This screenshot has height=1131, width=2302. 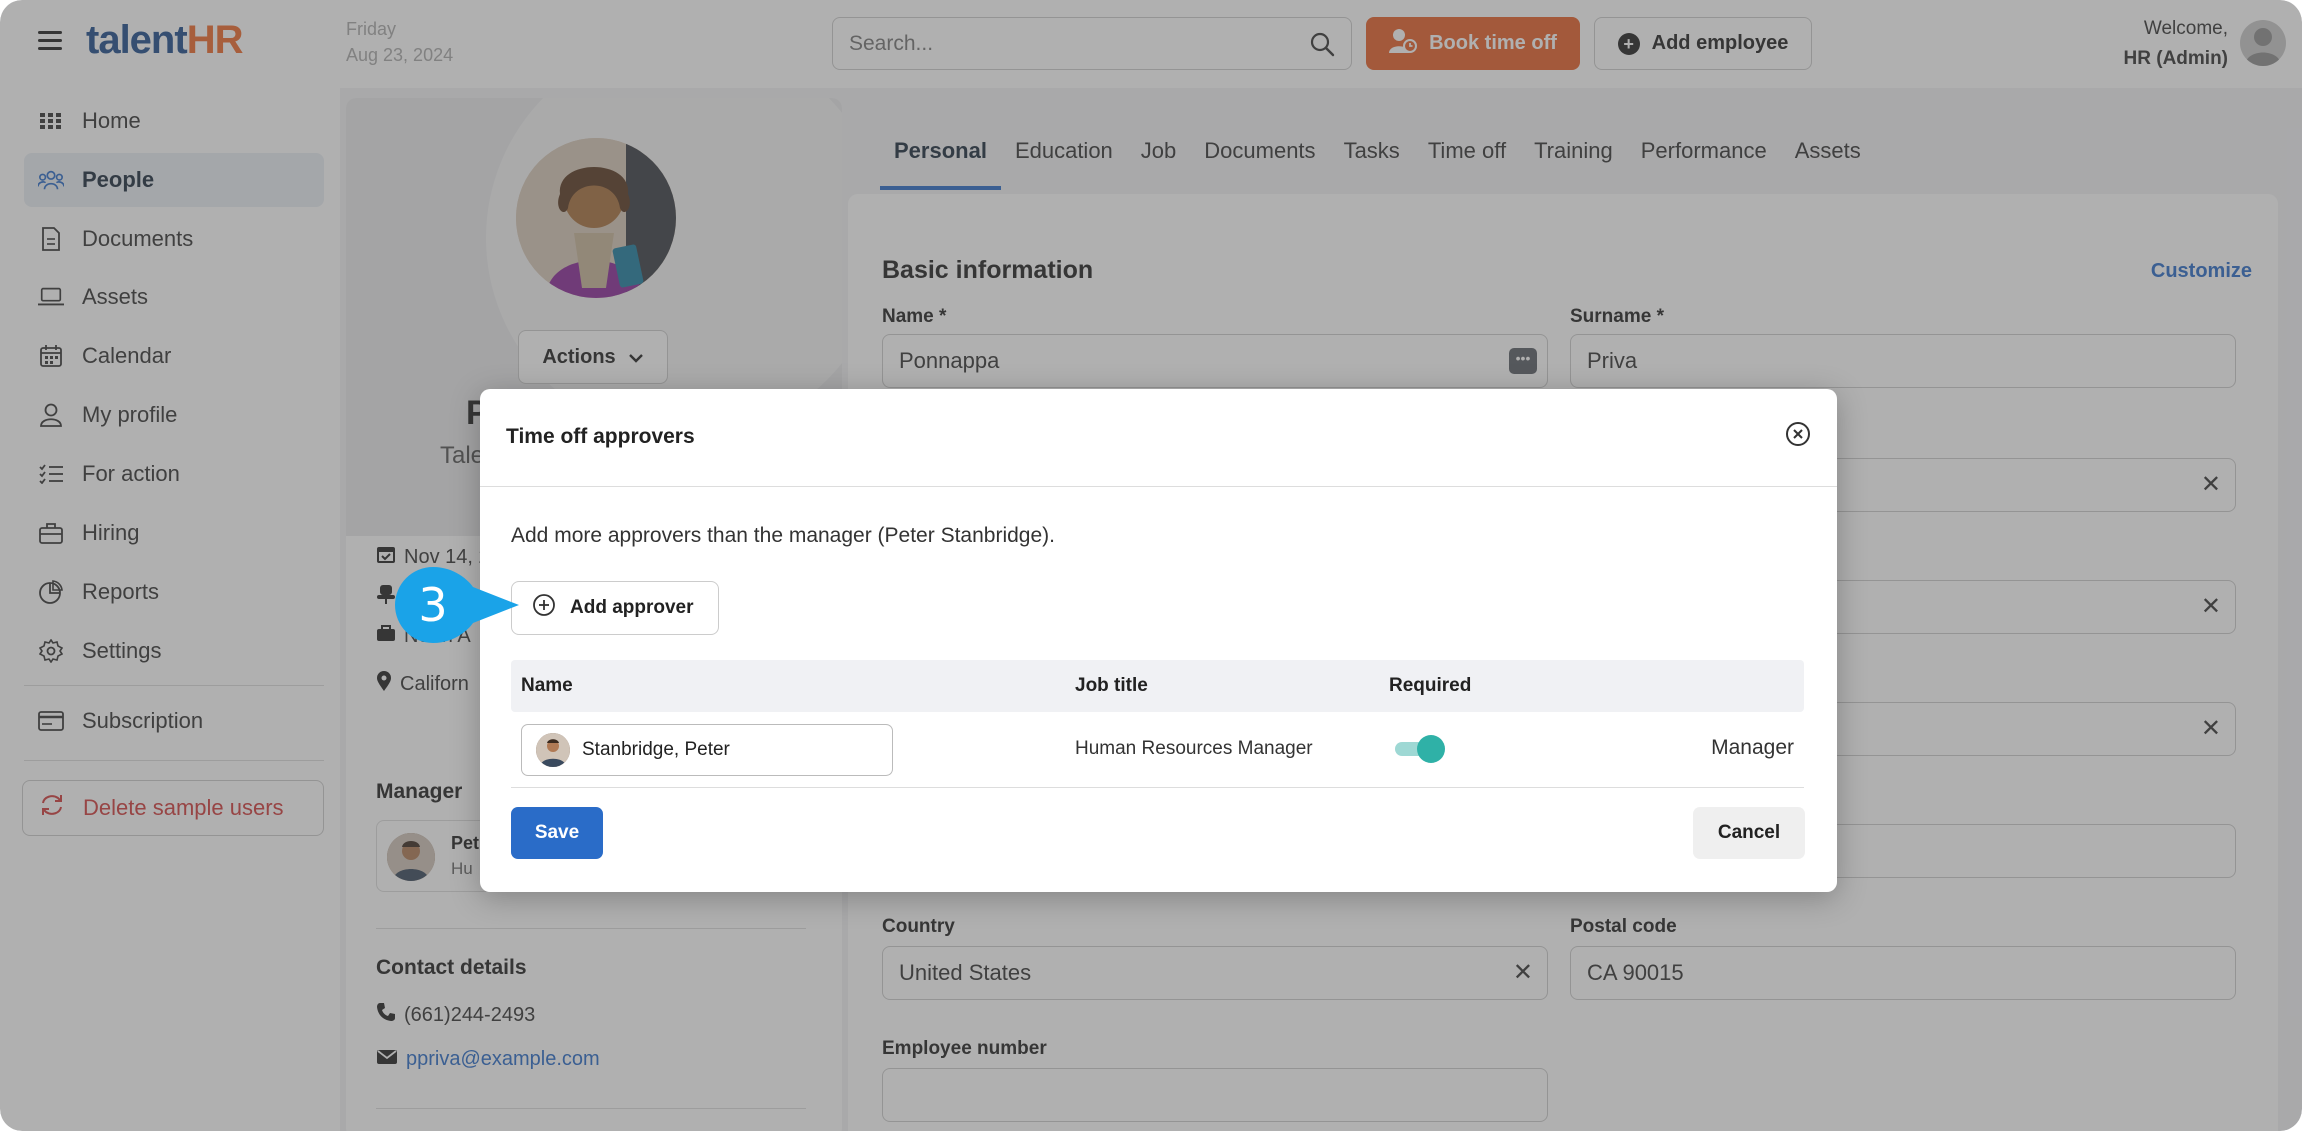 What do you see at coordinates (1749, 833) in the screenshot?
I see `cancel-button: Cancel` at bounding box center [1749, 833].